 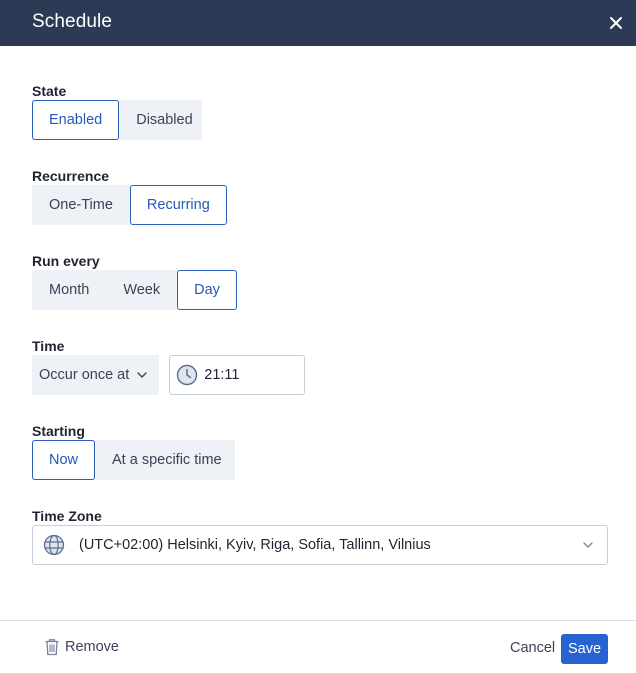 What do you see at coordinates (49, 91) in the screenshot?
I see `state-label: State` at bounding box center [49, 91].